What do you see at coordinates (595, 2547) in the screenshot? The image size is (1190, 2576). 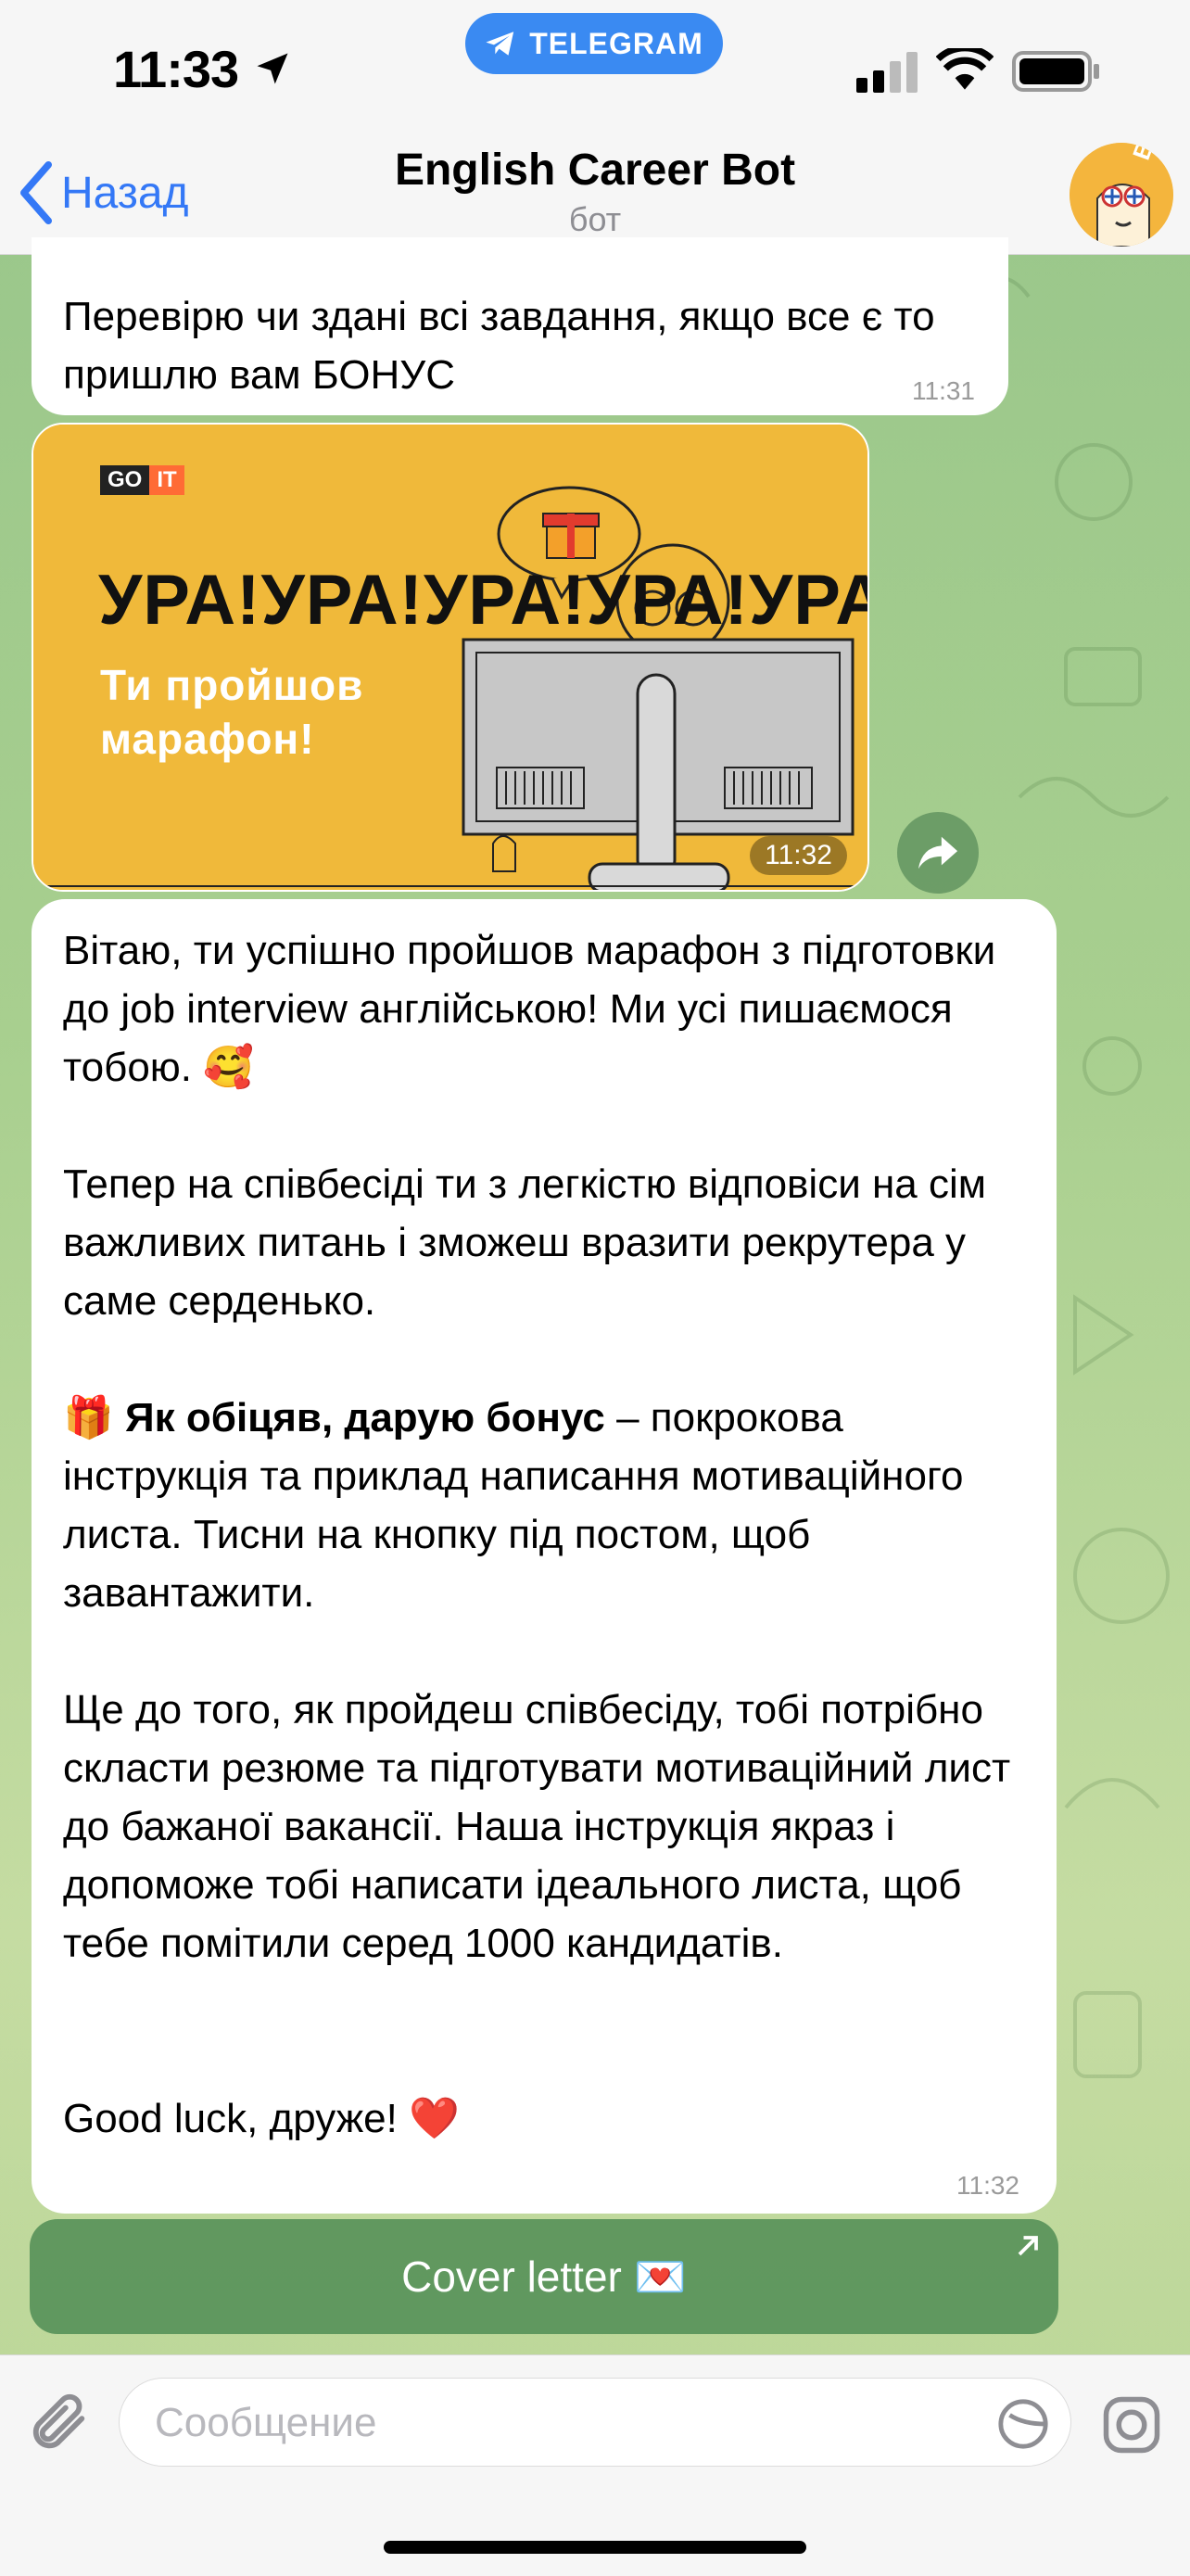 I see `home-indicator` at bounding box center [595, 2547].